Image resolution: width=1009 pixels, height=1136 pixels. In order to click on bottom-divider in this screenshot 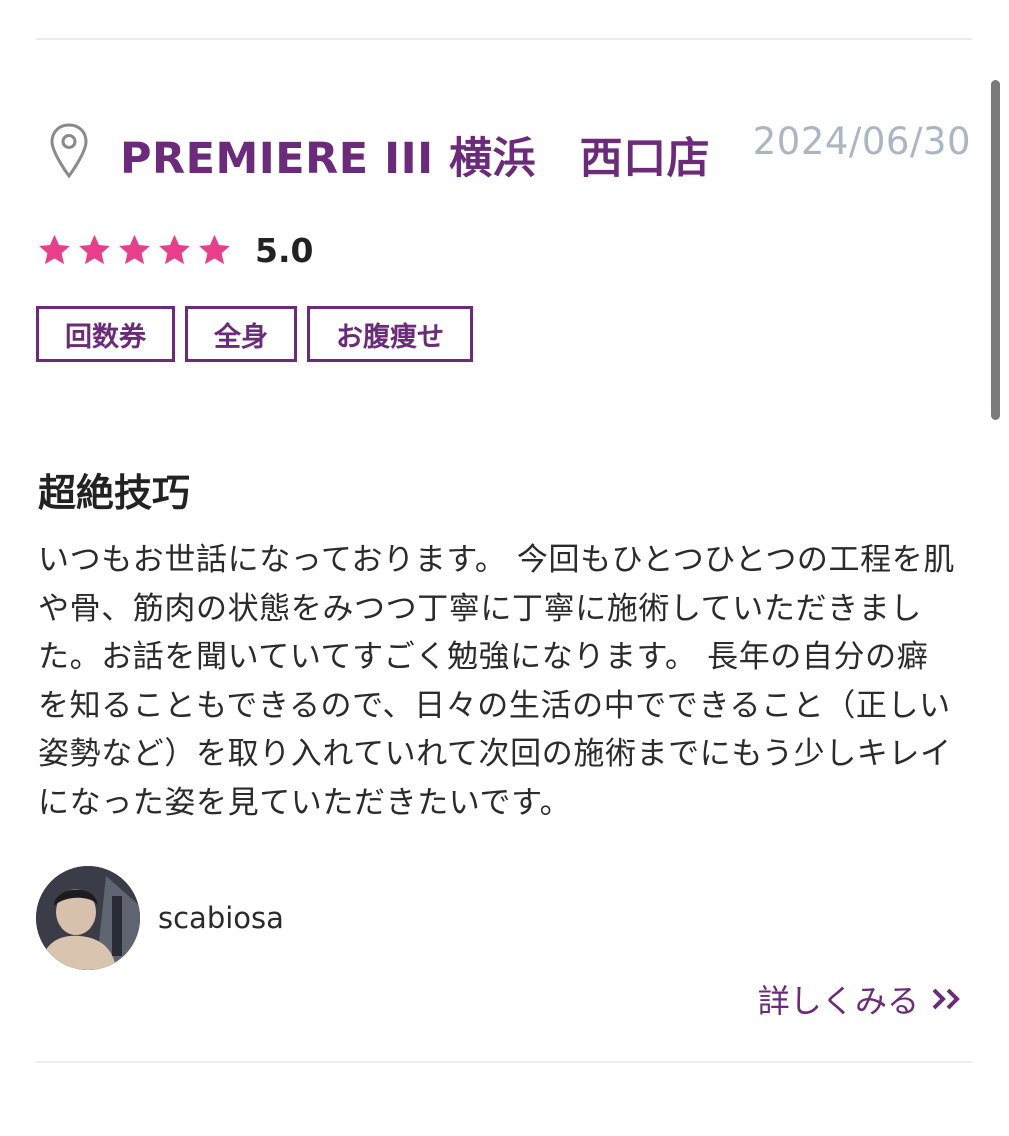, I will do `click(504, 1062)`.